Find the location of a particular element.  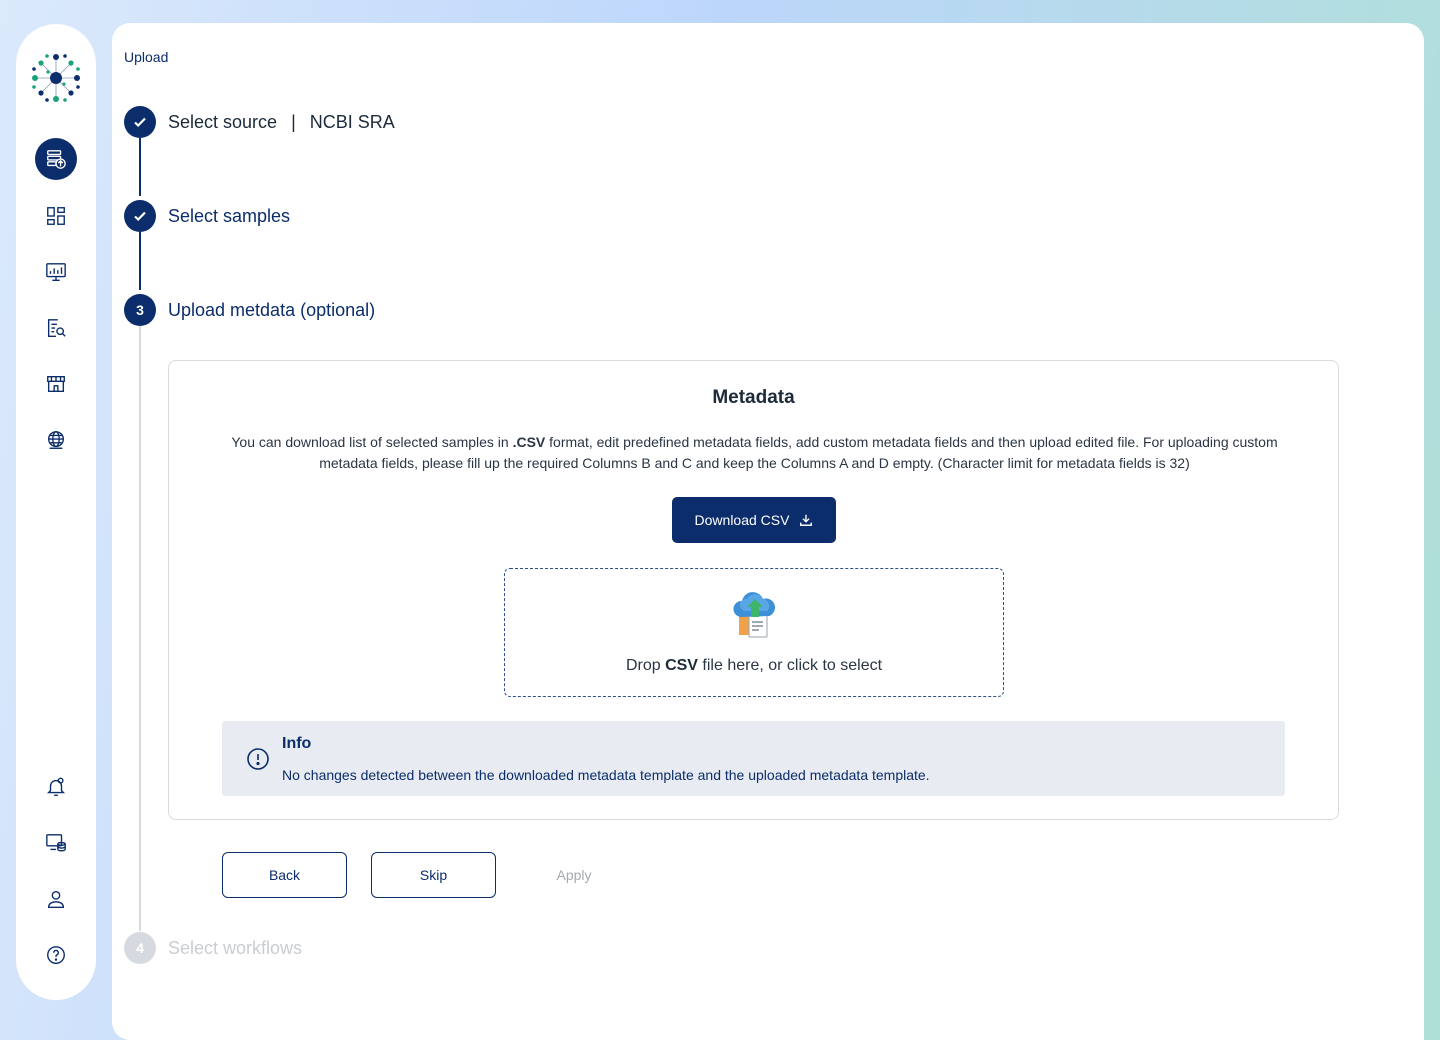

step-upload-metadata: 3 Upload metdata (optional) is located at coordinates (249, 310).